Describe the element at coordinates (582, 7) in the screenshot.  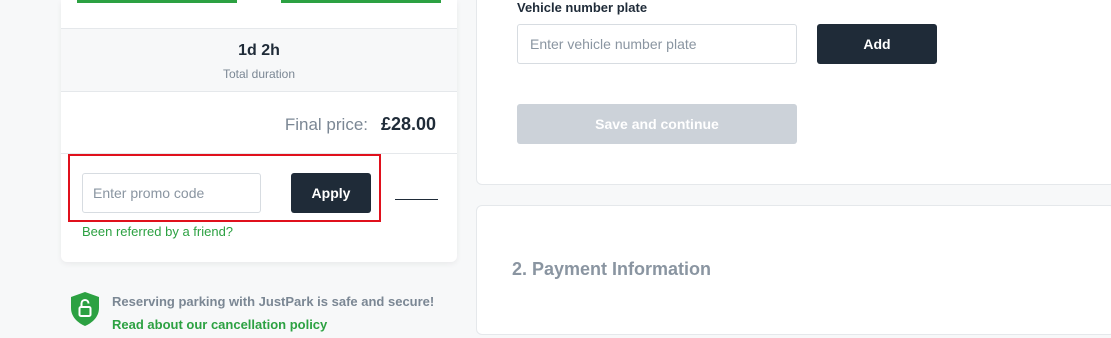
I see `vehicle-plate-label: Vehicle number plate` at that location.